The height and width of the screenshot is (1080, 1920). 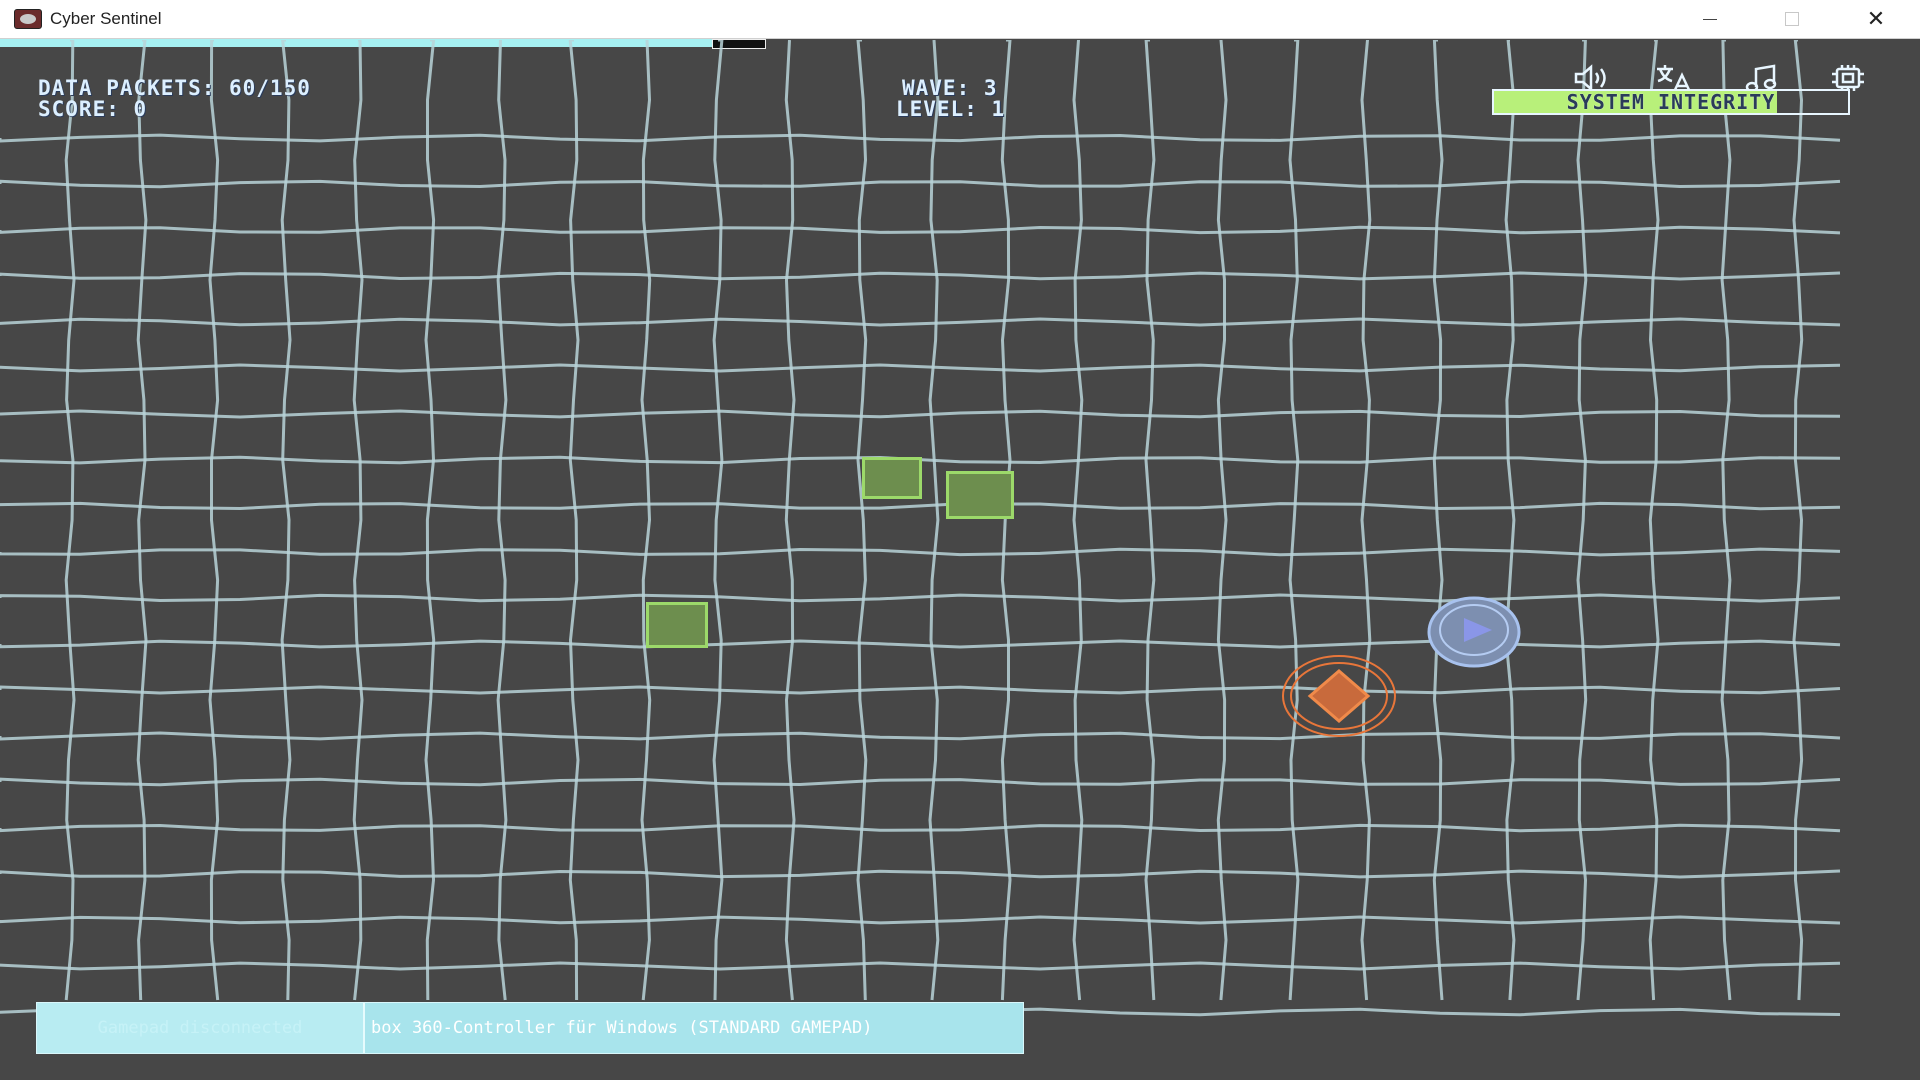 I want to click on app-icon, so click(x=28, y=19).